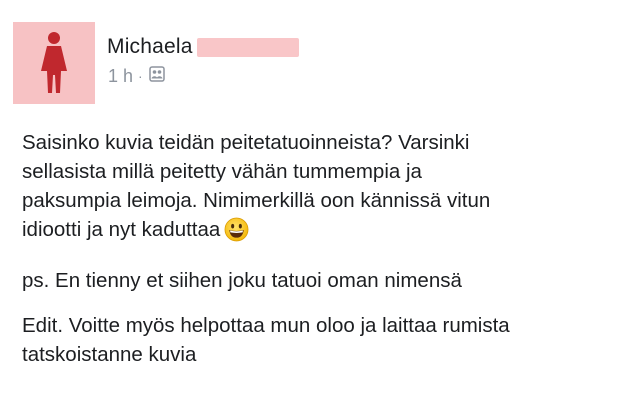 The image size is (632, 418). I want to click on post-text-line: tatskoistanne kuvia, so click(109, 354).